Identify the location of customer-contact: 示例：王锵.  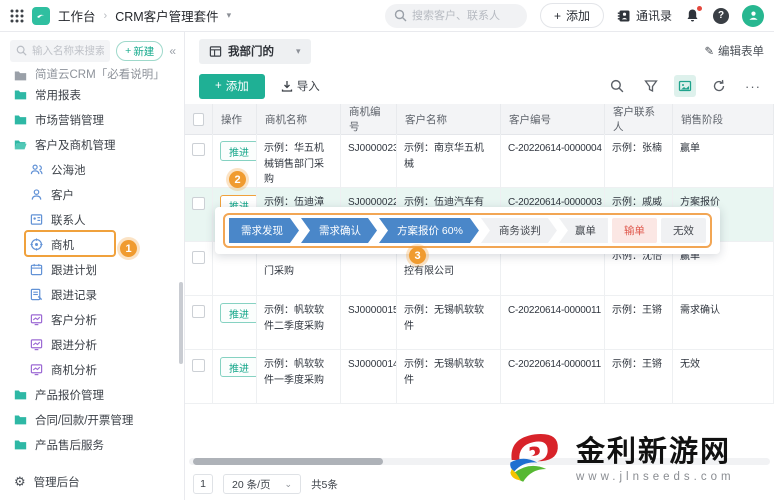
(639, 377).